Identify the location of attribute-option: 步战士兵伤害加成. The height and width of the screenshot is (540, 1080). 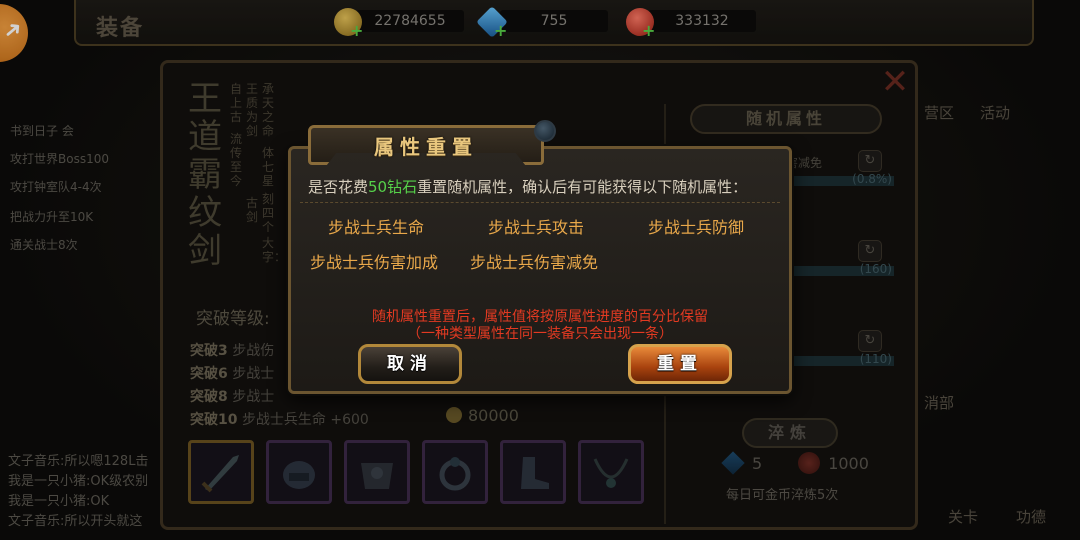
(374, 262).